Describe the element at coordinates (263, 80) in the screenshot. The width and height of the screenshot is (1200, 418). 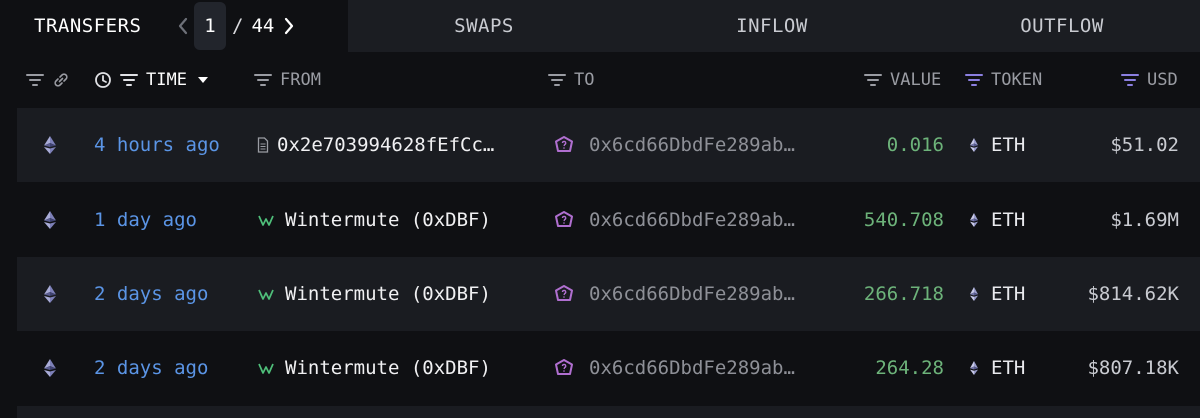
I see `from-filter-icon` at that location.